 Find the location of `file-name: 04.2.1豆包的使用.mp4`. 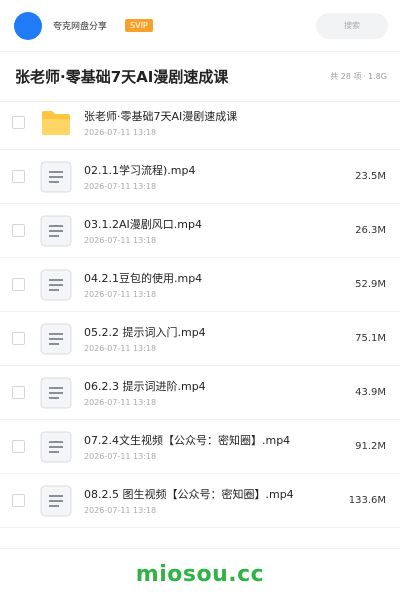

file-name: 04.2.1豆包的使用.mp4 is located at coordinates (143, 278).